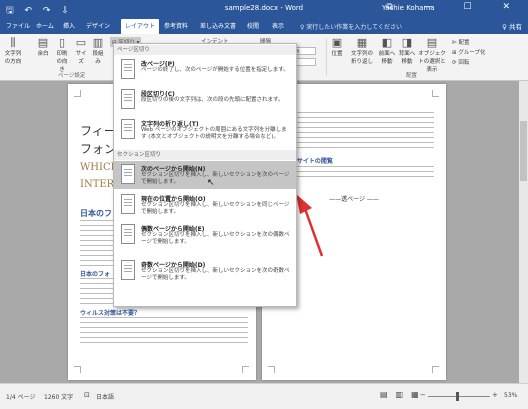  I want to click on ribbon-divider, so click(326, 57).